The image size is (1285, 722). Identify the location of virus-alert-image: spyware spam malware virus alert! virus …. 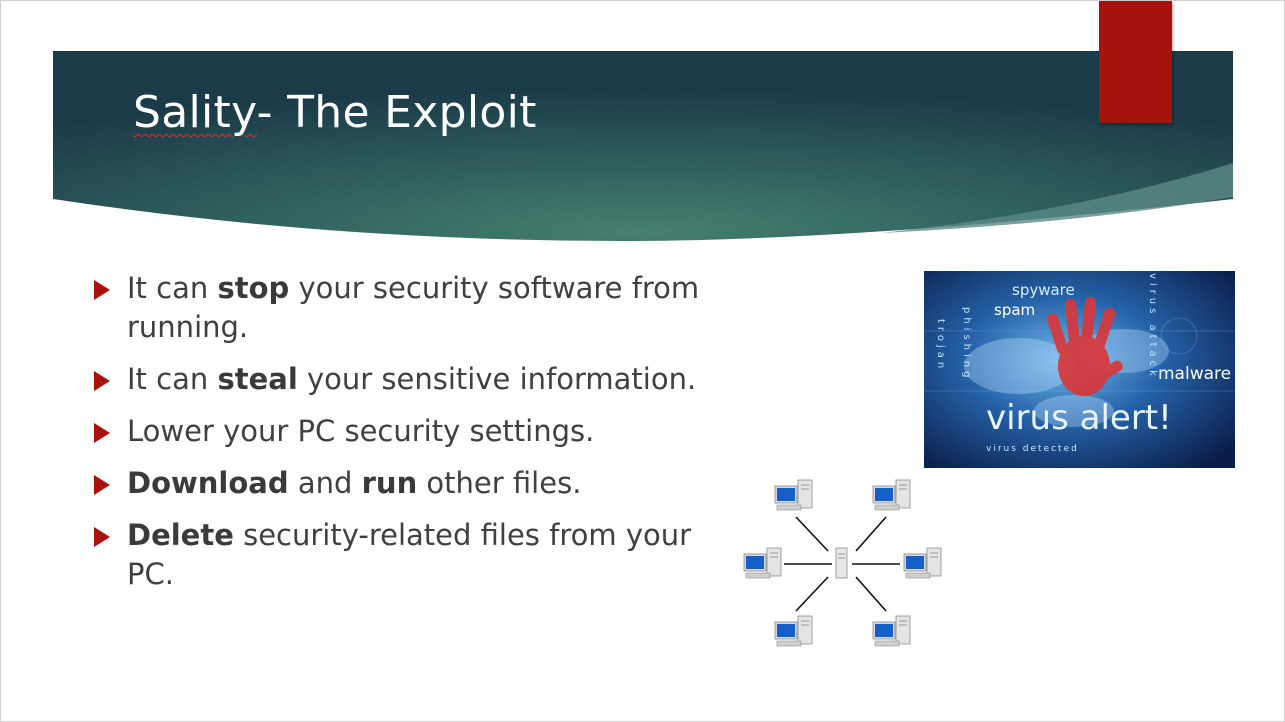
(1079, 369).